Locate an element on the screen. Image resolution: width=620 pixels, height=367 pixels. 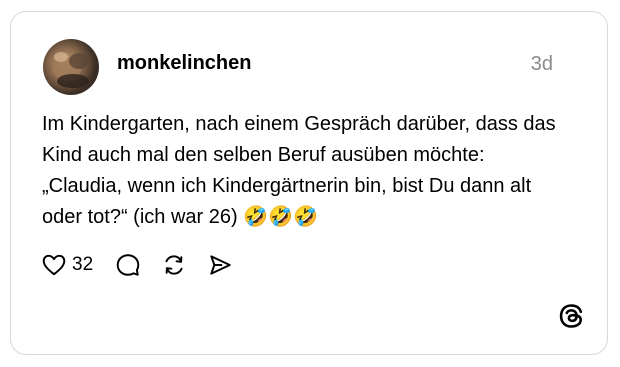
like-button: 32 is located at coordinates (67, 265).